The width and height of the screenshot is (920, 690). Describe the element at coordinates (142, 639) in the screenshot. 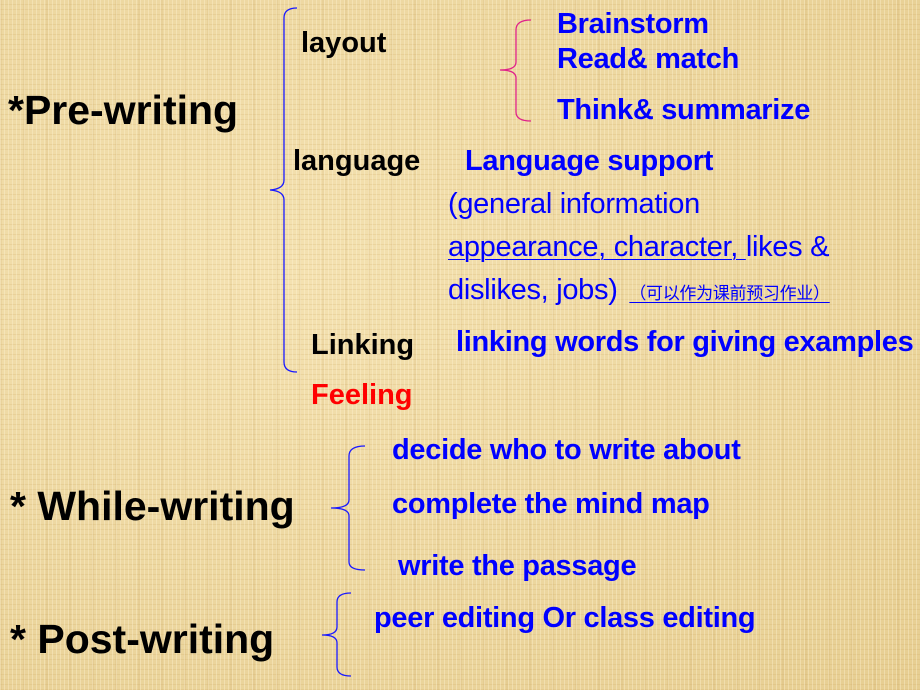

I see `post-writing-heading: * Post-writing` at that location.